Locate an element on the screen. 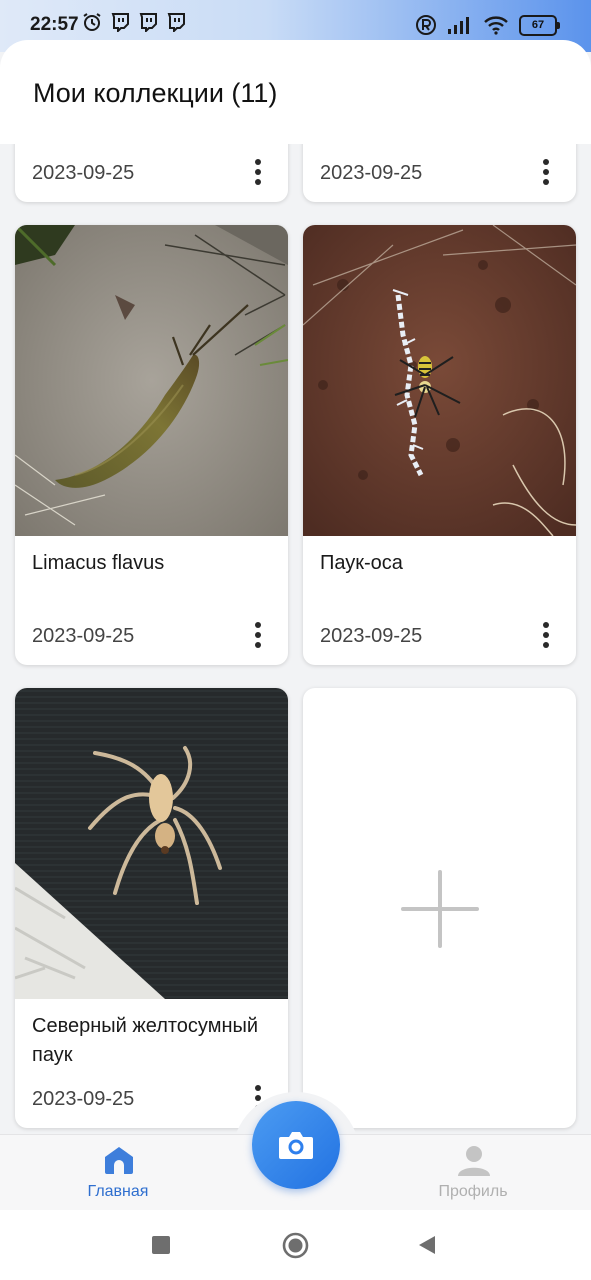 Image resolution: width=591 pixels, height=1280 pixels. system-navigation-bar is located at coordinates (295, 1245).